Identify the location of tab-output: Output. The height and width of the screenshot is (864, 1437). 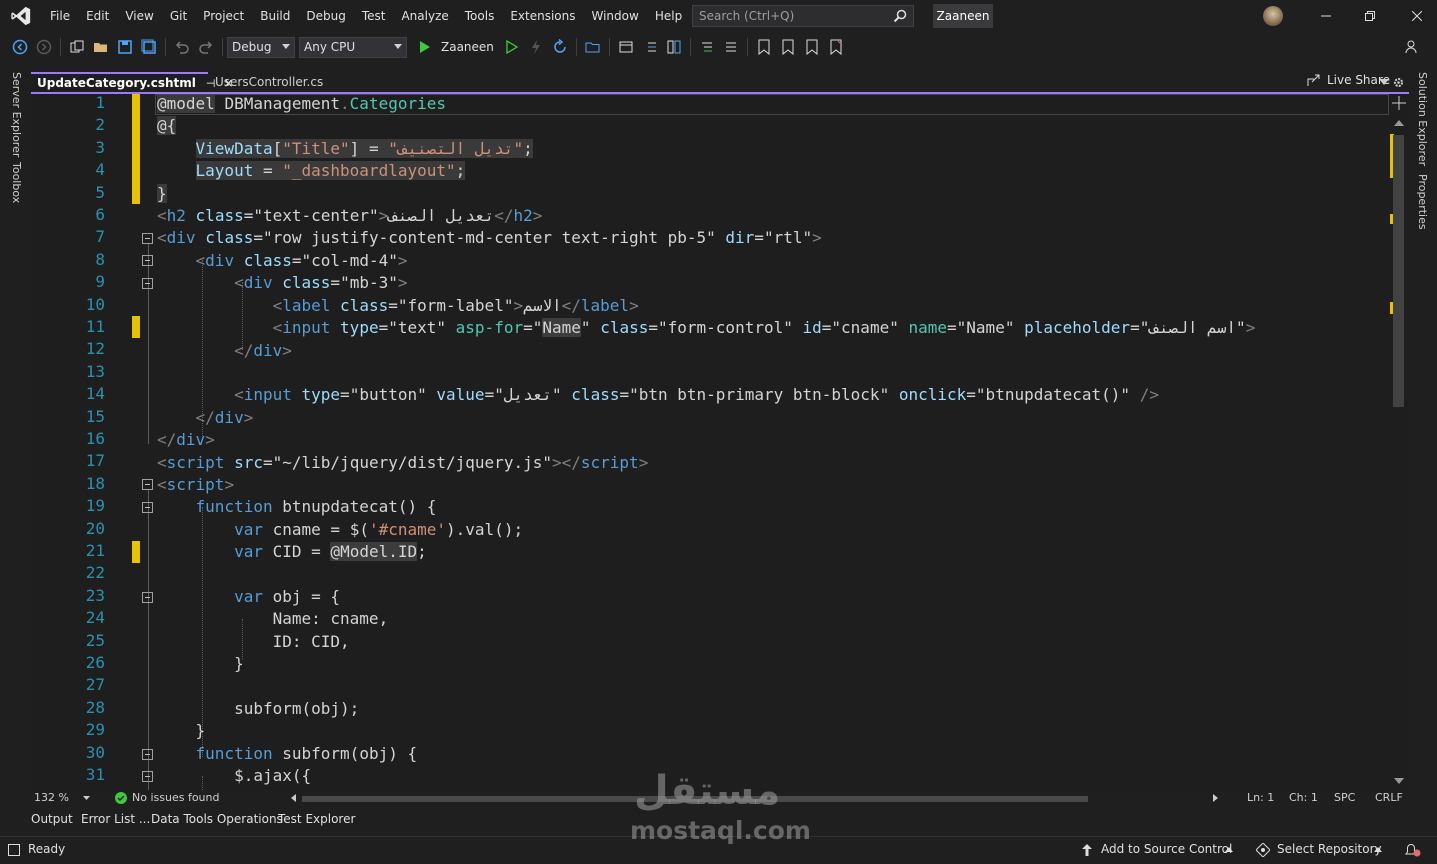
(52, 819).